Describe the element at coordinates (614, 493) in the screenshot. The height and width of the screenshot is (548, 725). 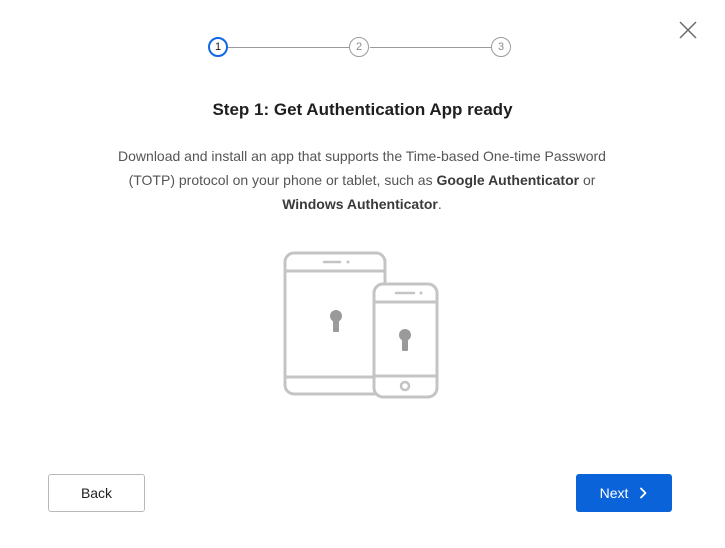
I see `next-button-label: Next` at that location.